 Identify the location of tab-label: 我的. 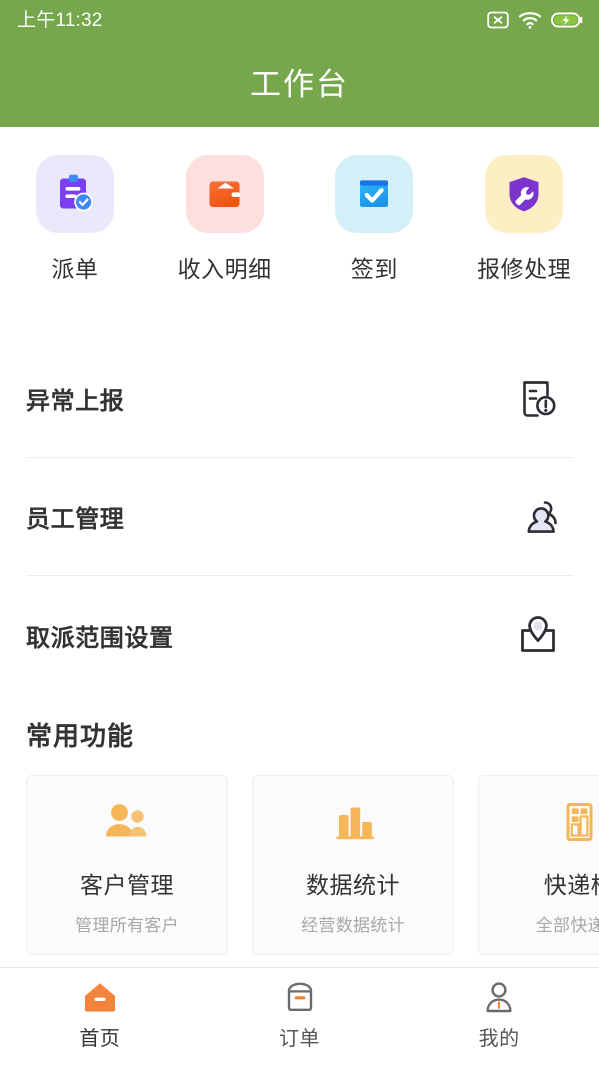
(499, 1038).